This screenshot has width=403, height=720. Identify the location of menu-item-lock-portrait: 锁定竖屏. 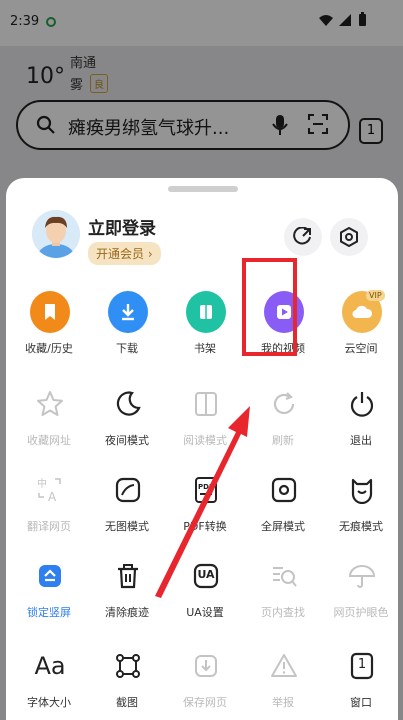
(49, 596).